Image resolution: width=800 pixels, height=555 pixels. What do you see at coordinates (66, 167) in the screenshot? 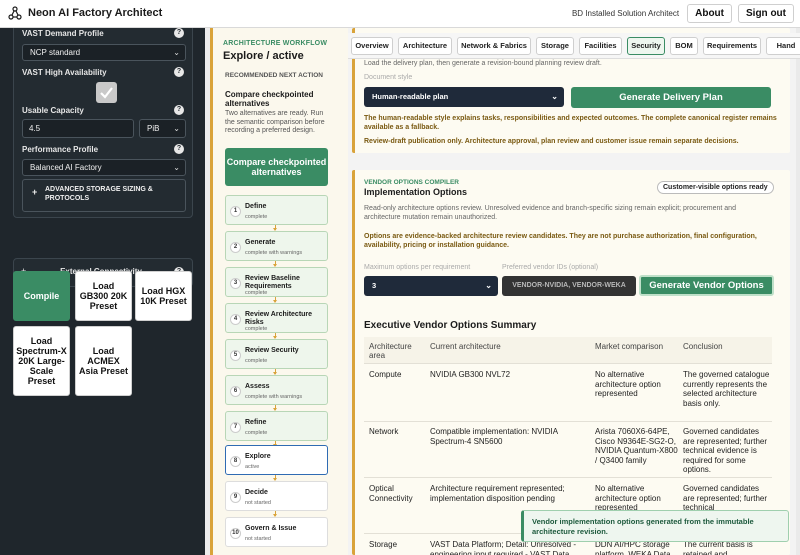
I see `performance-value: Balanced AI Factory` at bounding box center [66, 167].